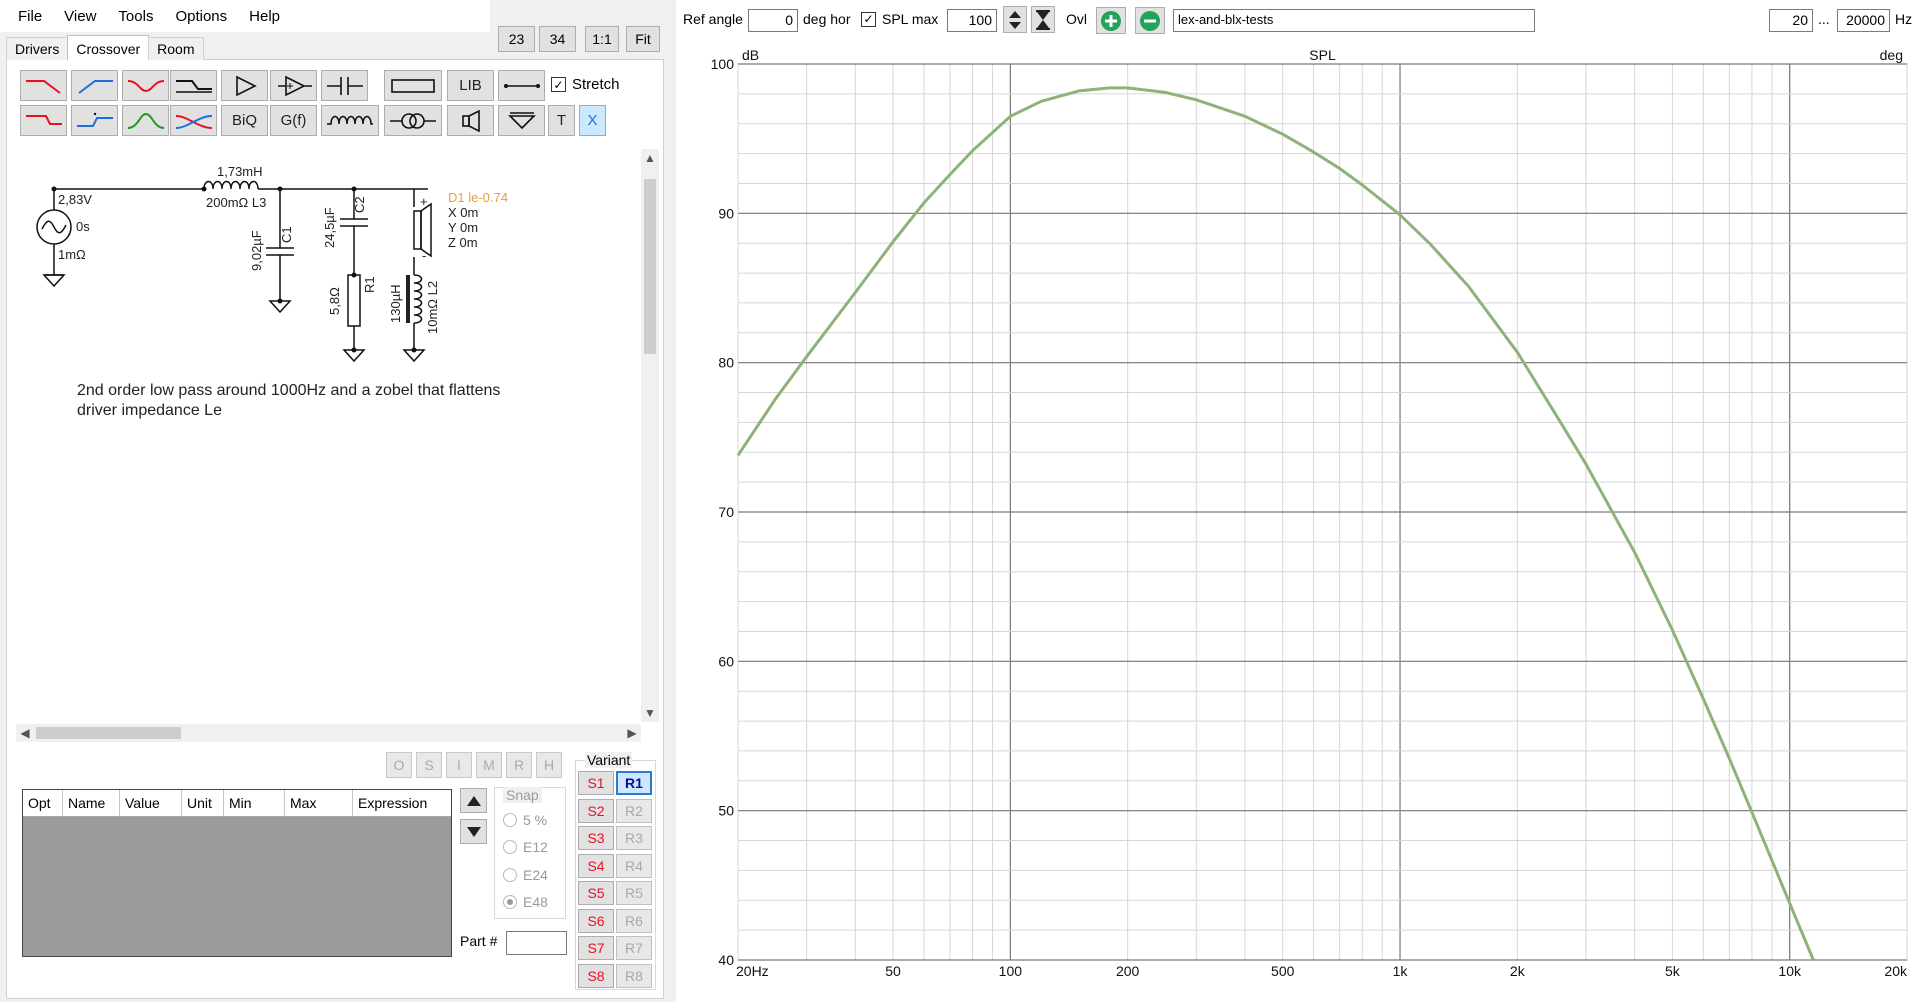 The height and width of the screenshot is (1002, 1919). Describe the element at coordinates (473, 800) in the screenshot. I see `move-up-button` at that location.